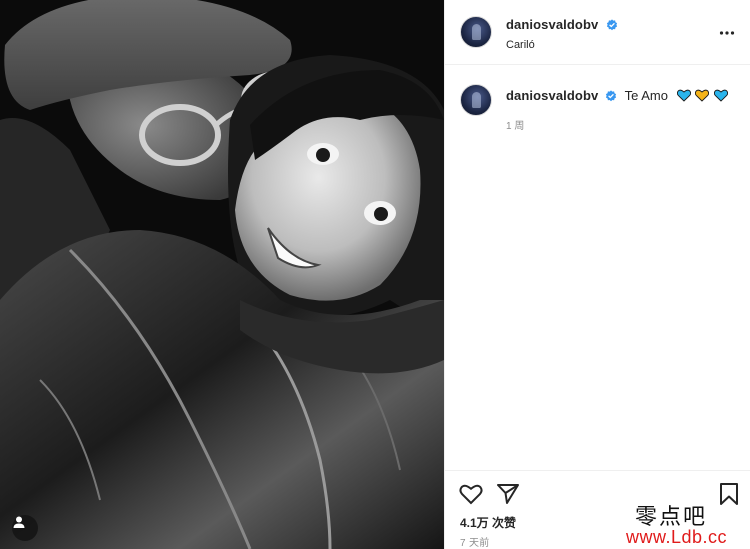  What do you see at coordinates (475, 541) in the screenshot?
I see `post-date: 7 天前` at bounding box center [475, 541].